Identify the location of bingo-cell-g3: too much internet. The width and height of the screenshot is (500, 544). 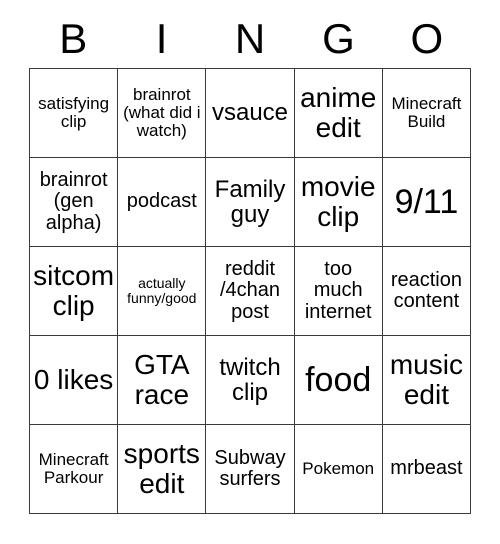
(338, 291).